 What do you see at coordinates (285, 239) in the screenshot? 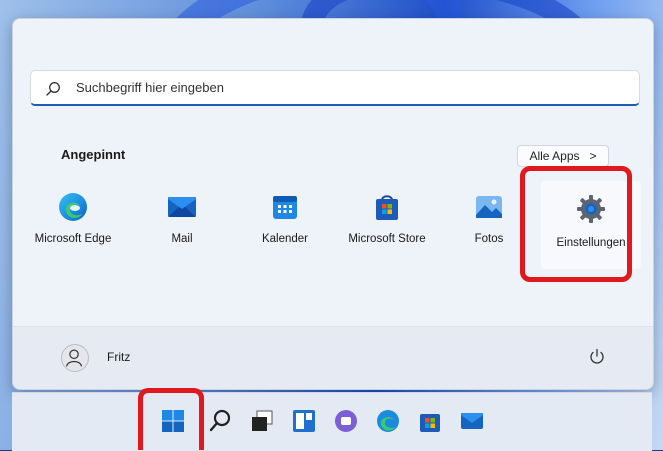
I see `app-label: Kalender` at bounding box center [285, 239].